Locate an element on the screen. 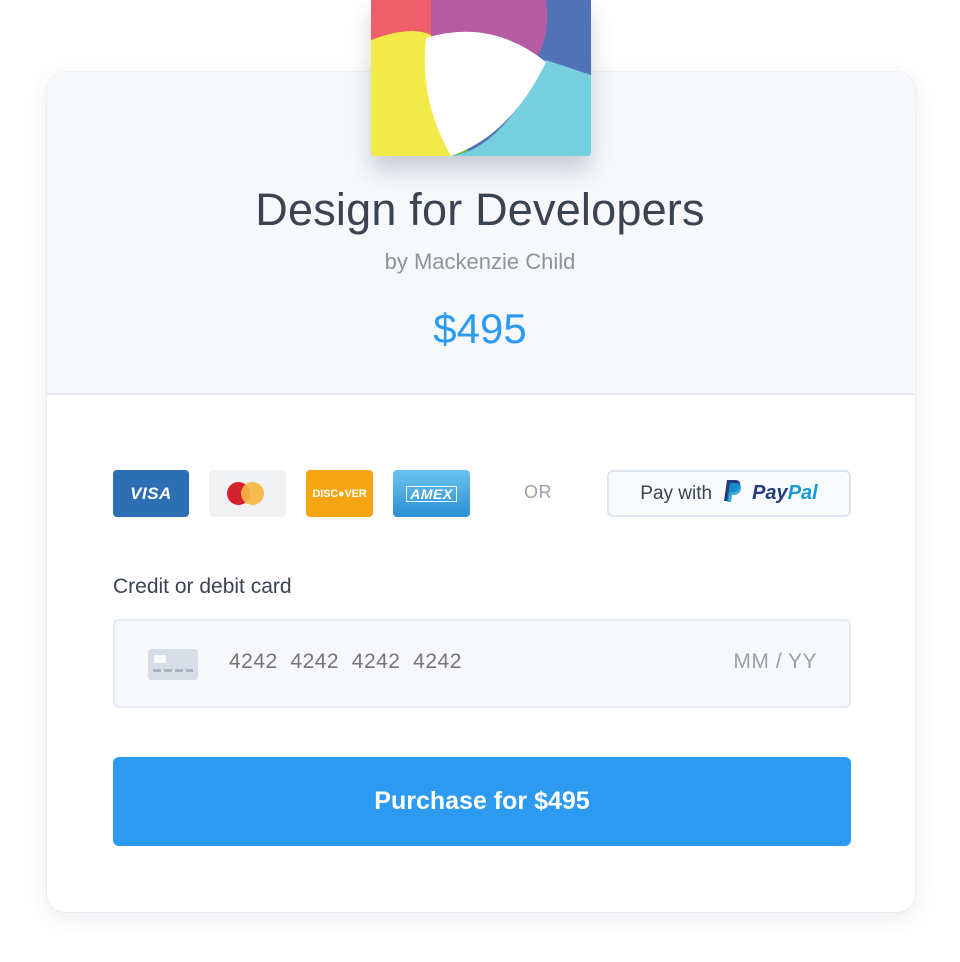 This screenshot has width=960, height=962. card-number-input is located at coordinates (439, 662).